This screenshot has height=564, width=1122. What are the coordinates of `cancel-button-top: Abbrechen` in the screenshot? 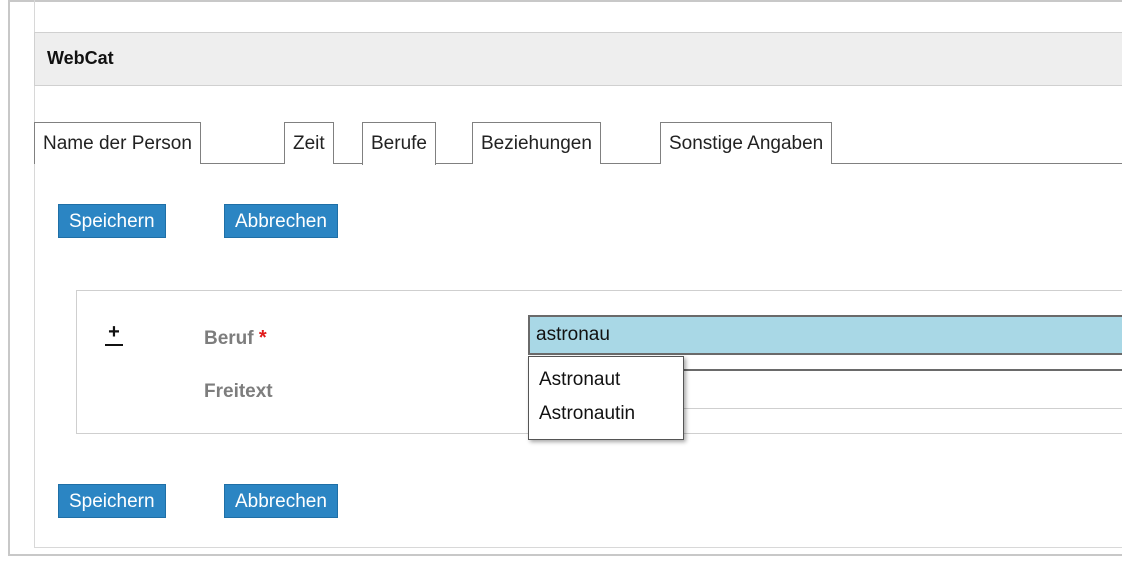 It's located at (281, 221).